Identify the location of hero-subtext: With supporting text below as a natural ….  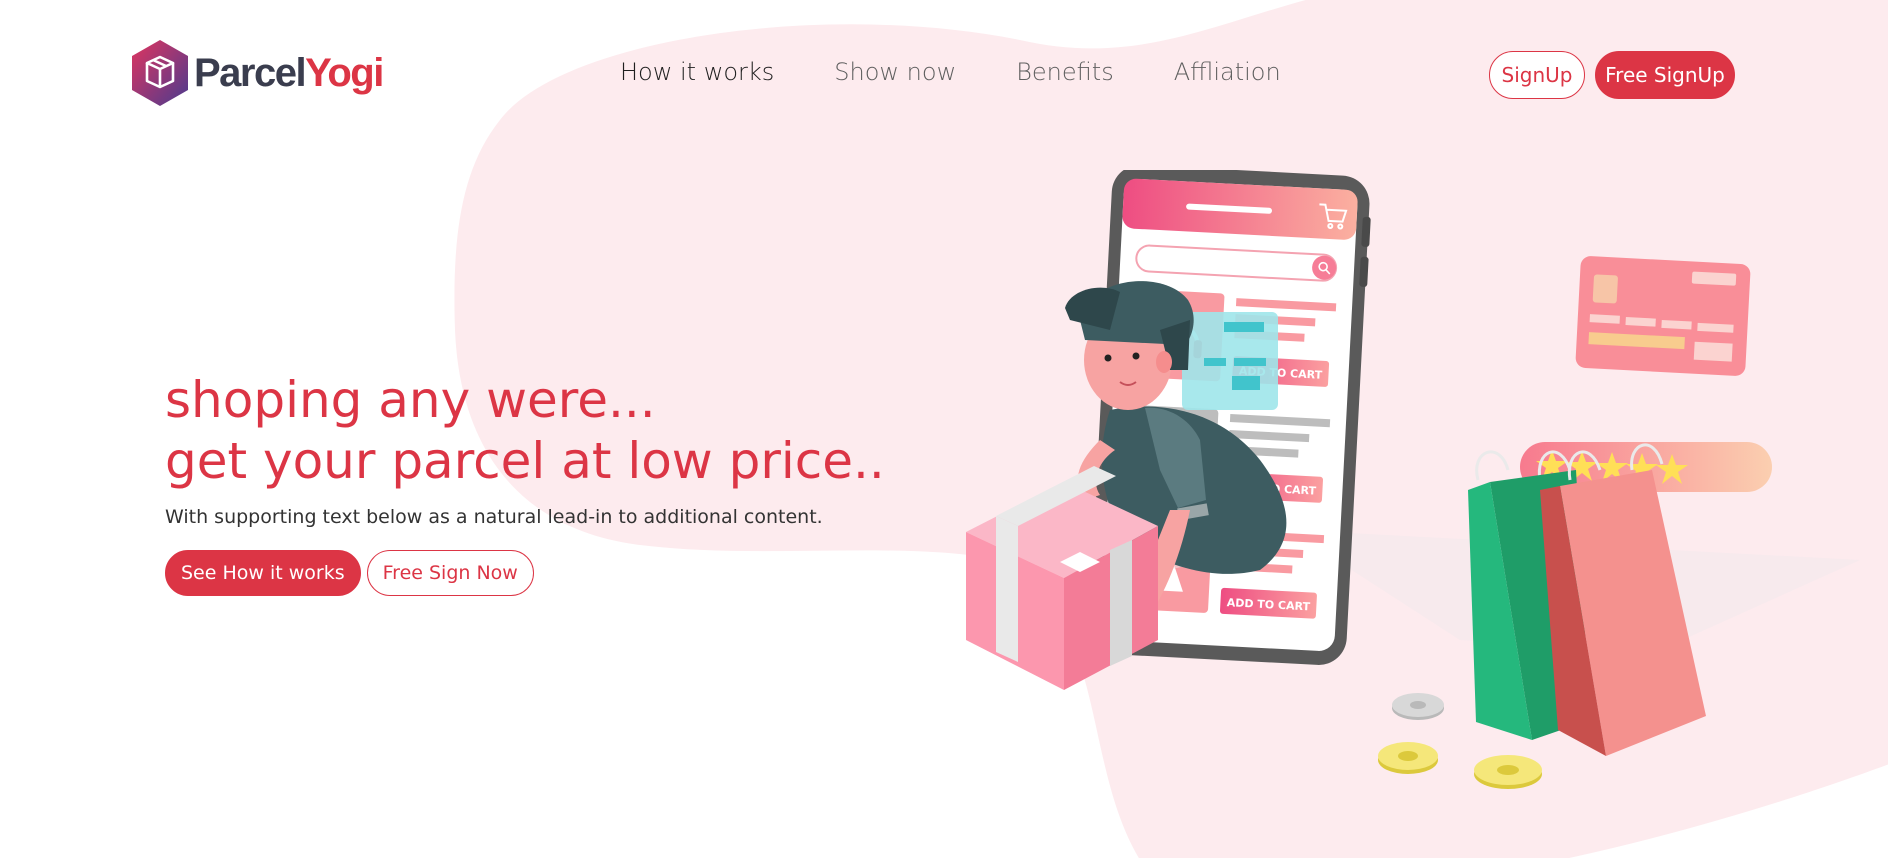
(494, 517).